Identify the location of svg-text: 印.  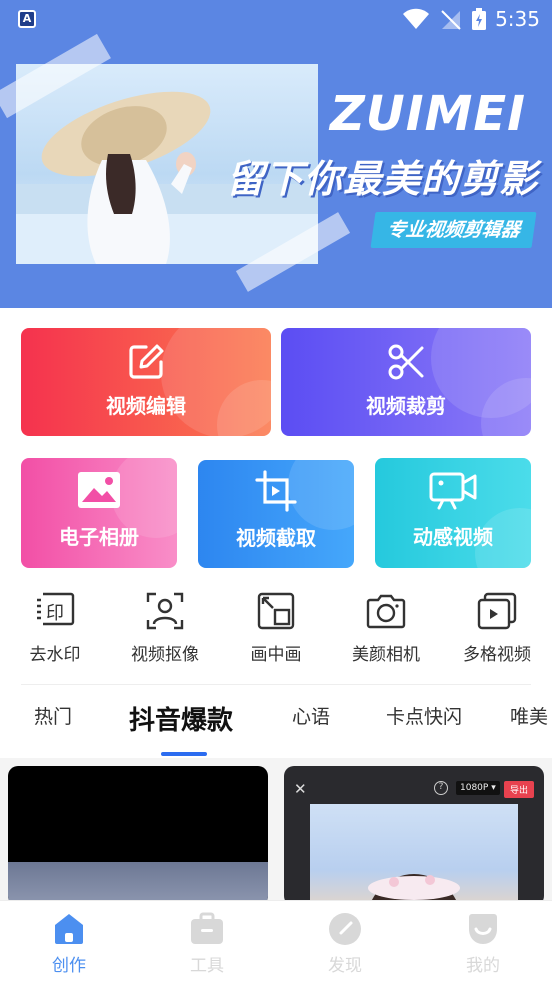
(55, 613).